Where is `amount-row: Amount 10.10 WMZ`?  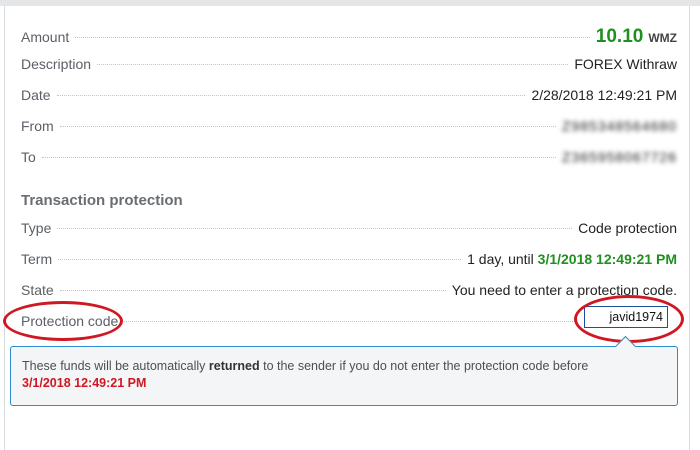 amount-row: Amount 10.10 WMZ is located at coordinates (349, 37).